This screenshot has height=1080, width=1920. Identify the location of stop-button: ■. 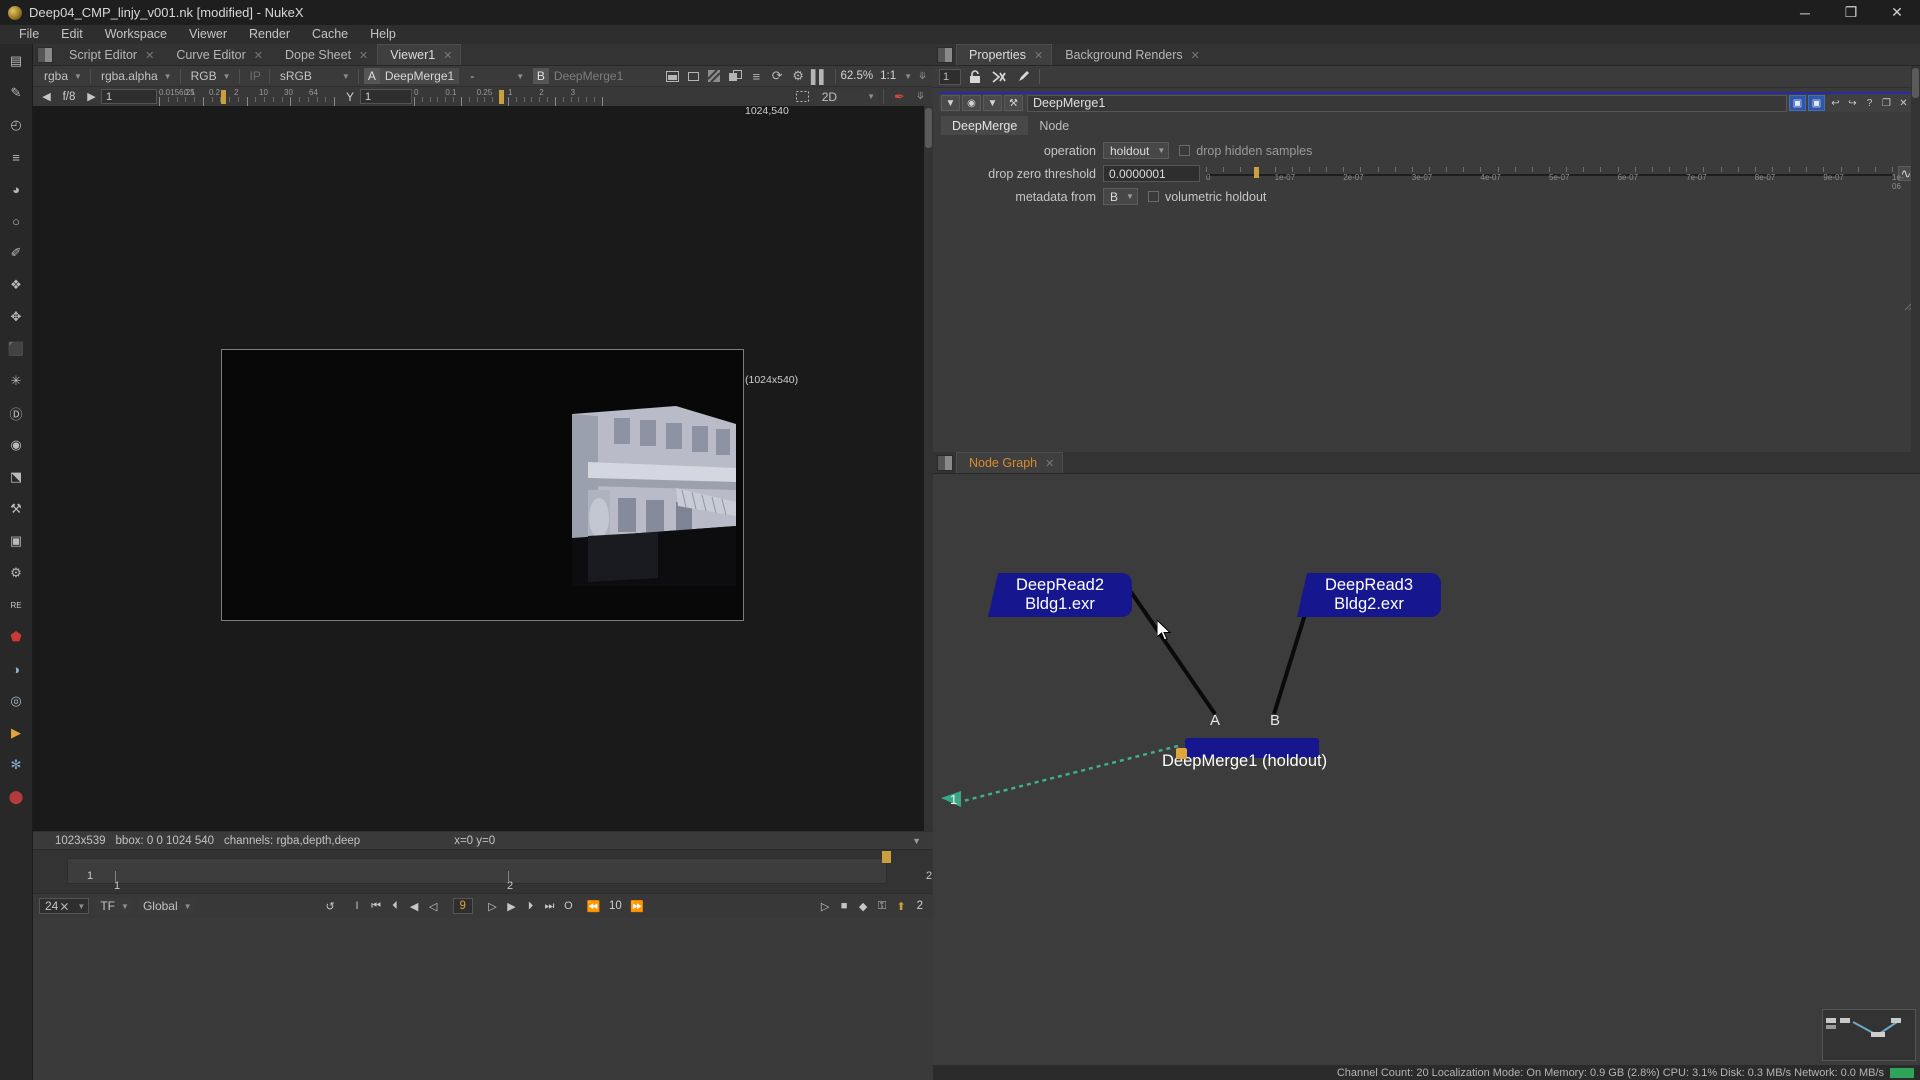
(844, 906).